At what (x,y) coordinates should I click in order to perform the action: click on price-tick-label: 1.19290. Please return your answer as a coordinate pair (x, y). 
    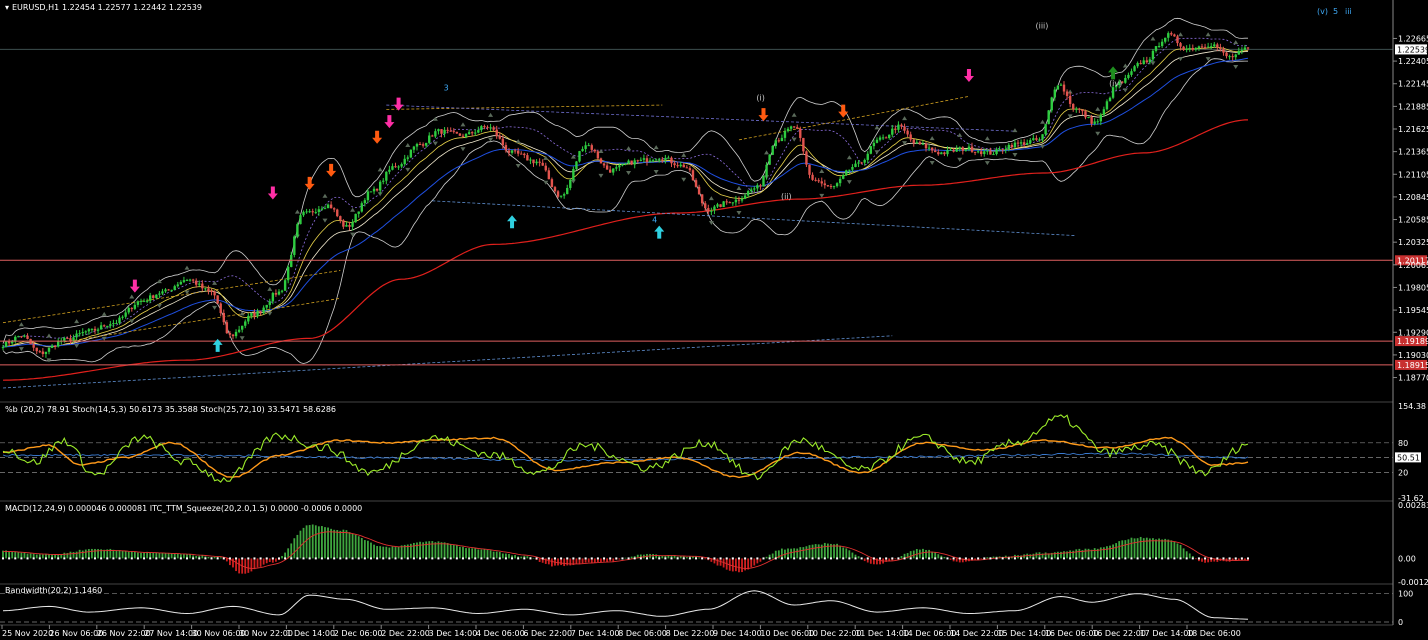
    Looking at the image, I should click on (1413, 332).